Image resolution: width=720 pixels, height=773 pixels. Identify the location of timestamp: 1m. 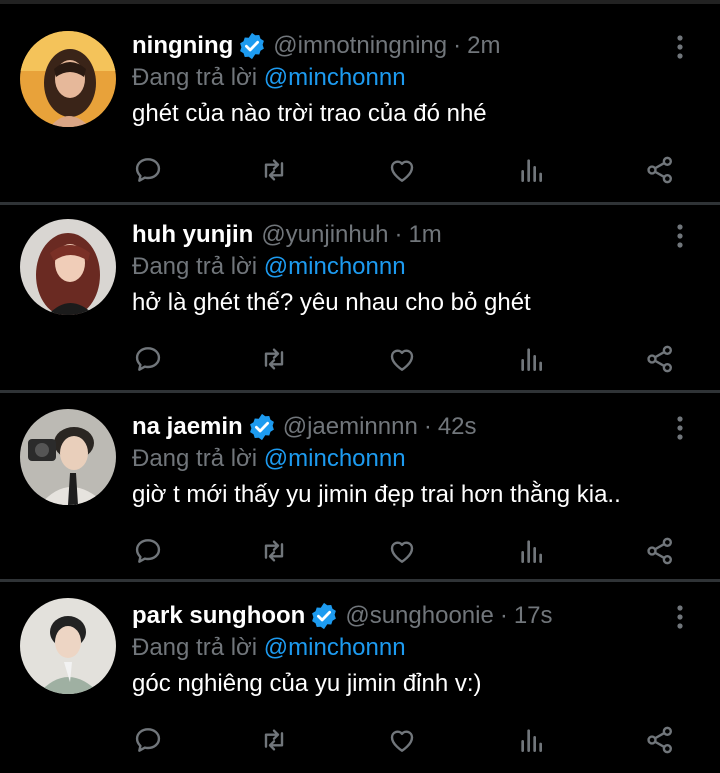
(424, 235).